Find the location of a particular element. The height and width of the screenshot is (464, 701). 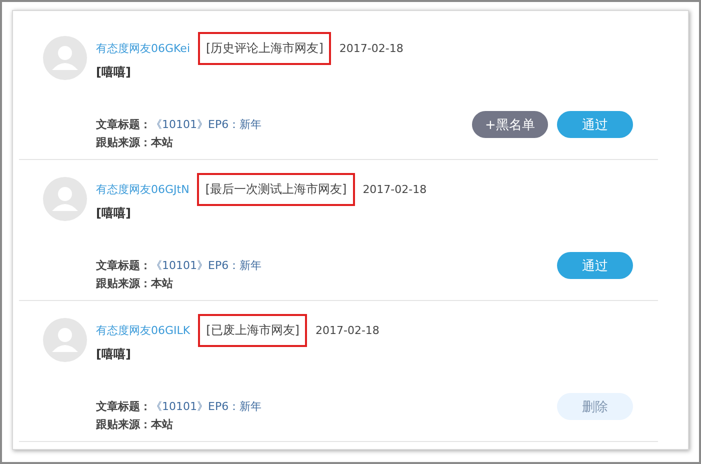

user-tag: [历史评论上海市网友] is located at coordinates (265, 48).